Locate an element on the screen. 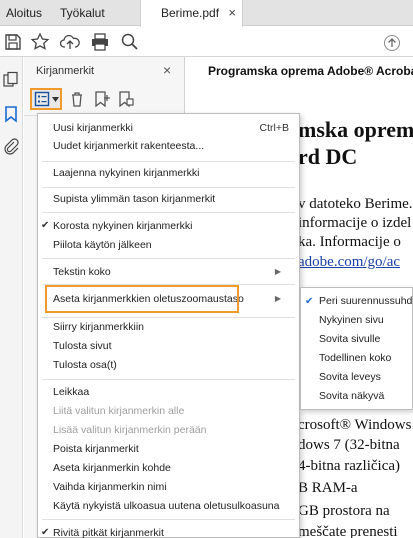 This screenshot has width=413, height=538. document-link: adobe.com/go/ac is located at coordinates (349, 262).